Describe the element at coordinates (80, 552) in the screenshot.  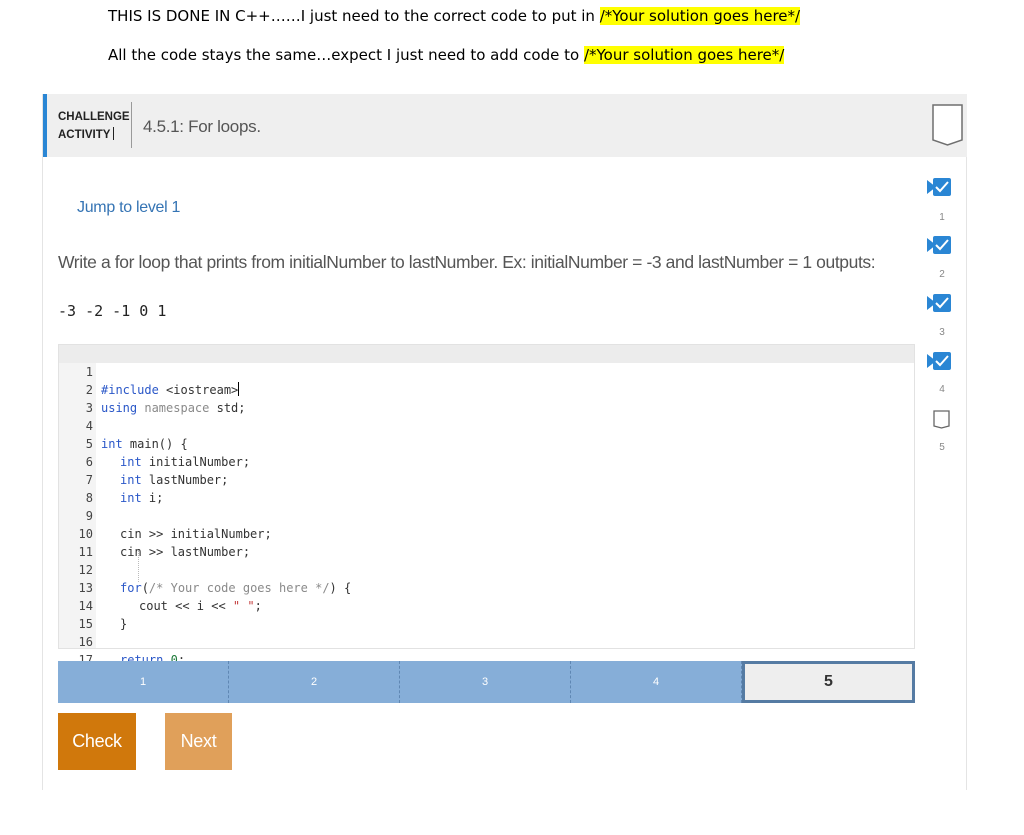
I see `code-line: 12 for(/* Your code goes here */) {` at that location.